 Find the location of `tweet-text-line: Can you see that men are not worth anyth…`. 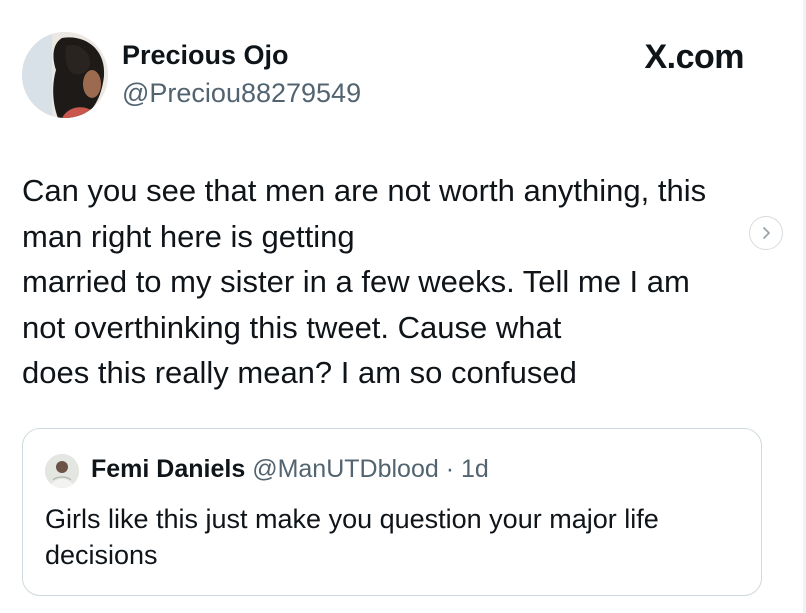

tweet-text-line: Can you see that men are not worth anyth… is located at coordinates (364, 190).